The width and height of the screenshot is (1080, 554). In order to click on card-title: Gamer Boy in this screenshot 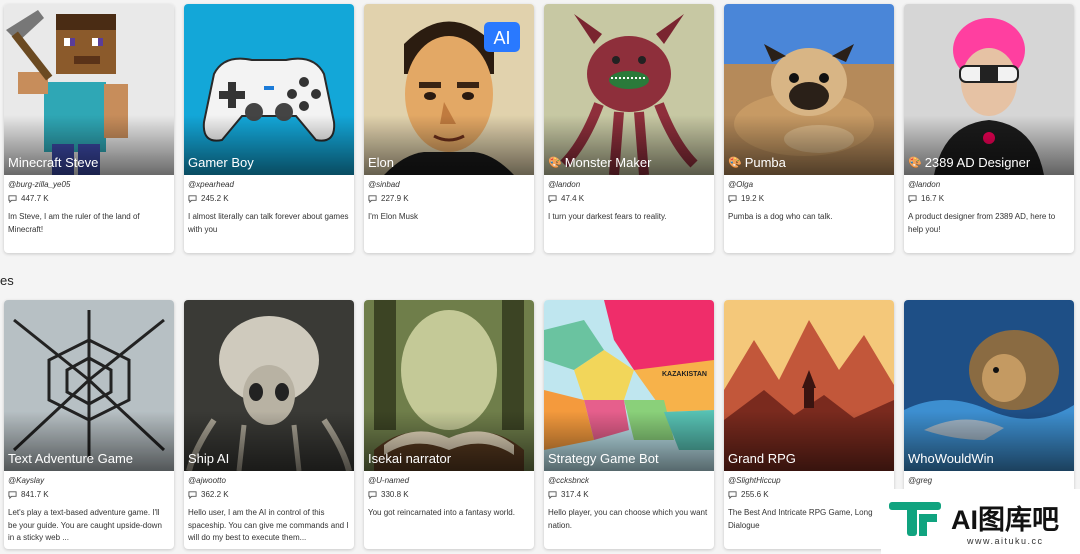, I will do `click(221, 162)`.